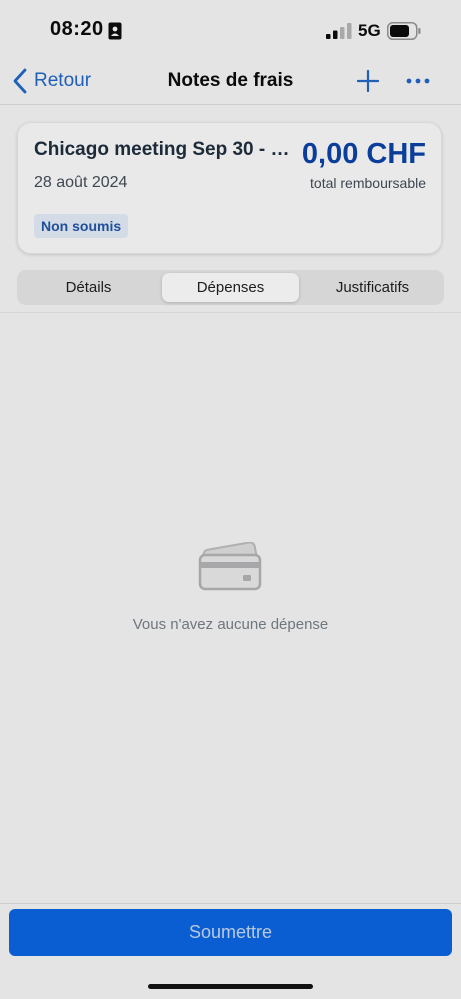  Describe the element at coordinates (230, 287) in the screenshot. I see `tab-expenses: Dépenses` at that location.